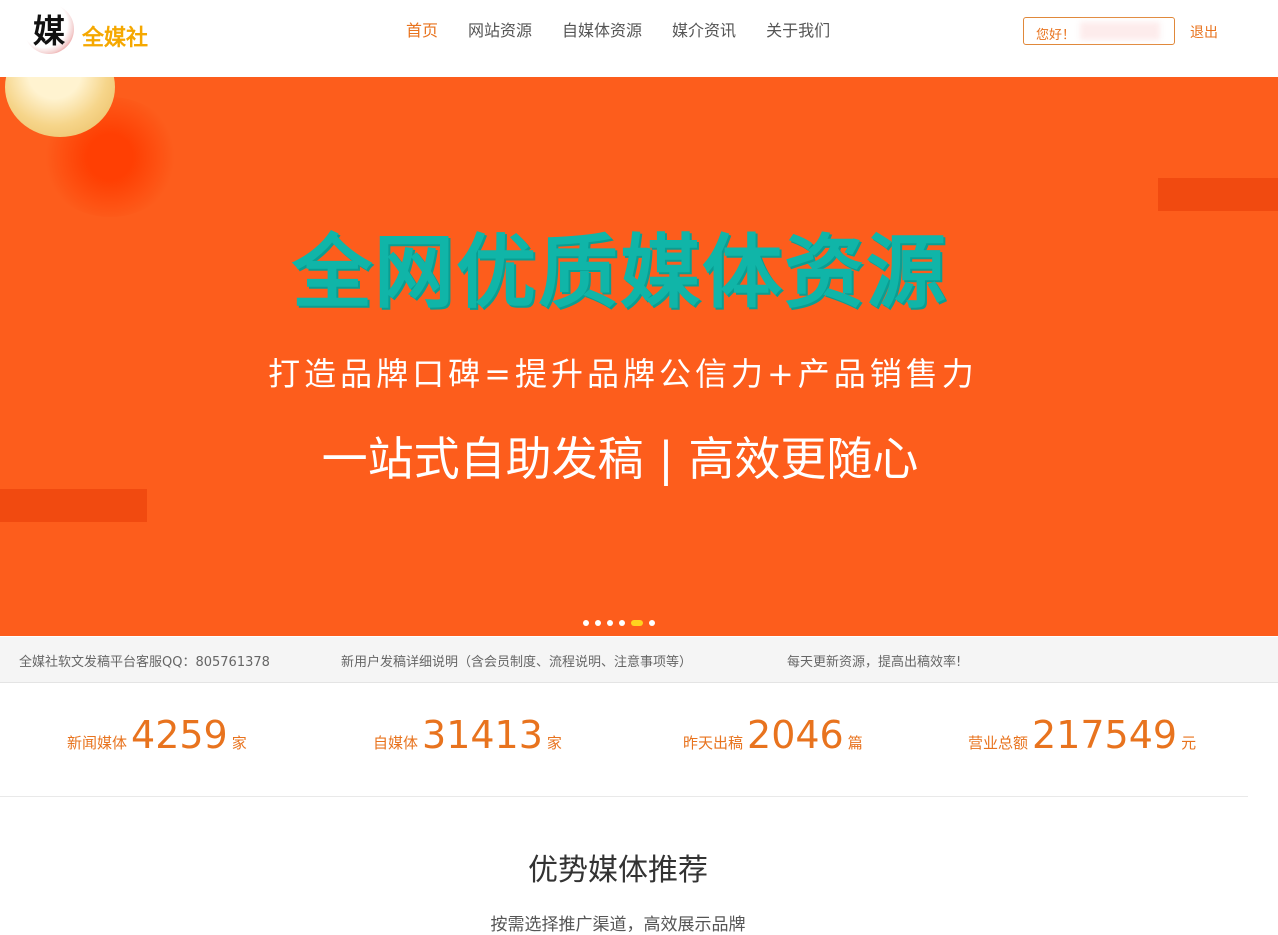 This screenshot has width=1278, height=935. Describe the element at coordinates (97, 743) in the screenshot. I see `stat-label: 新闻媒体` at that location.